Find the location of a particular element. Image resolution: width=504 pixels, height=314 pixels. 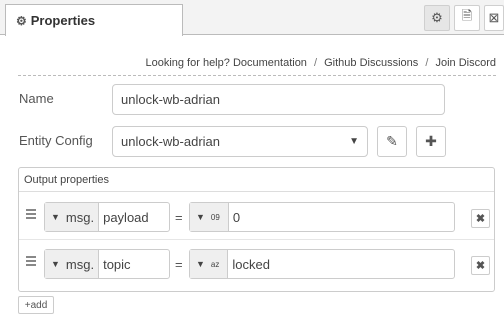

rhs-value: 0 is located at coordinates (236, 217).